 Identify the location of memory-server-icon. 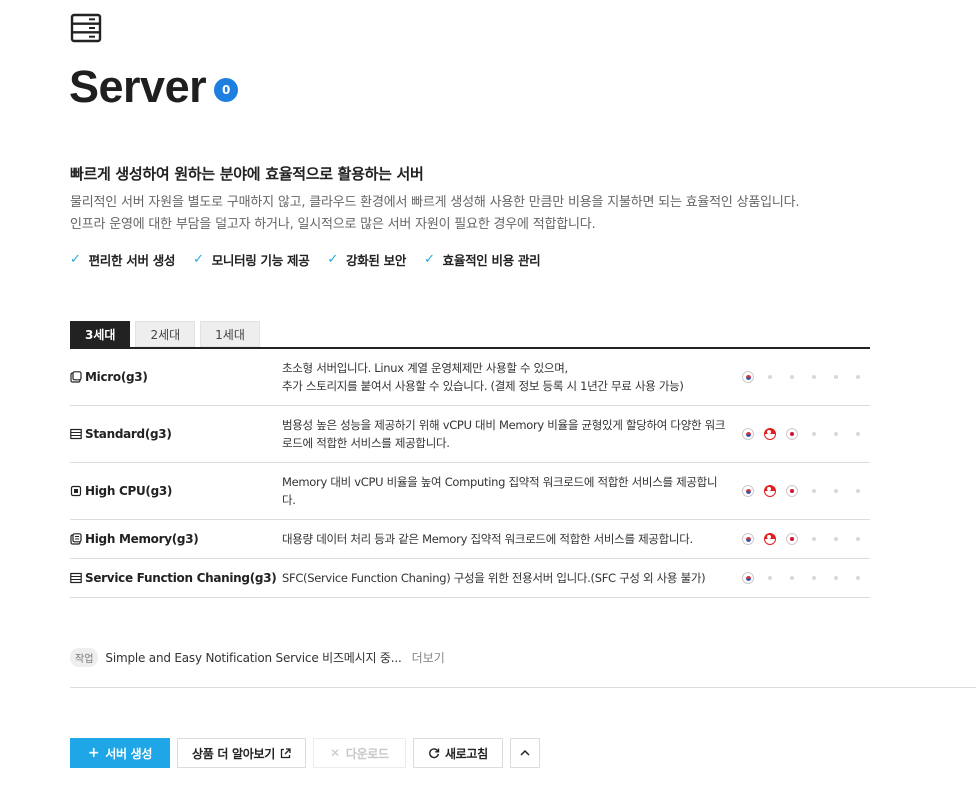
(76, 539).